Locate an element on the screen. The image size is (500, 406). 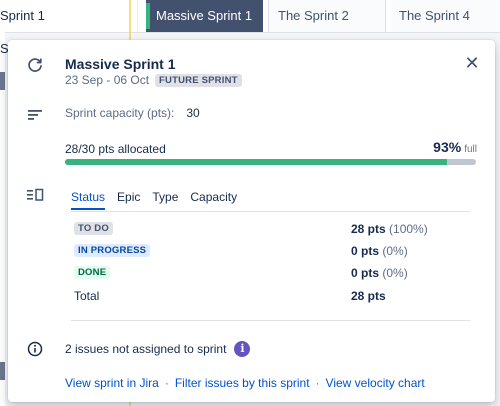
filter-issues-link: Filter issues by this sprint is located at coordinates (242, 383).